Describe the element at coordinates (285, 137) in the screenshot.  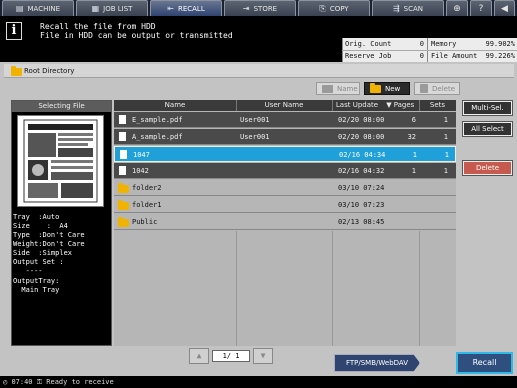
I see `table-row: A_sample.pdf User001 02/20 08:00 32 1` at that location.